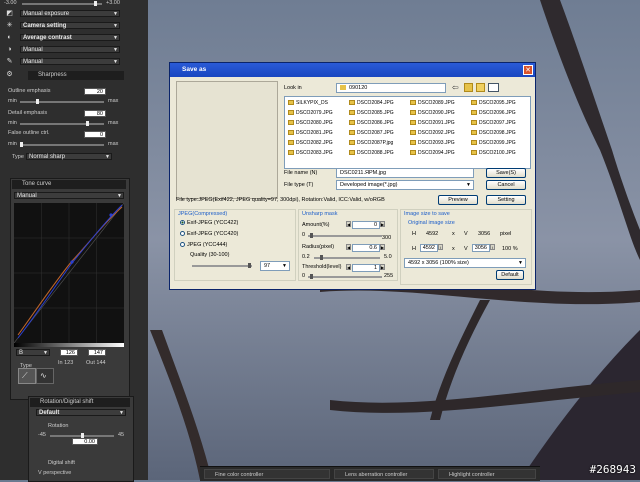  What do you see at coordinates (308, 103) in the screenshot?
I see `file-list-item: SILKYPIX_DS` at bounding box center [308, 103].